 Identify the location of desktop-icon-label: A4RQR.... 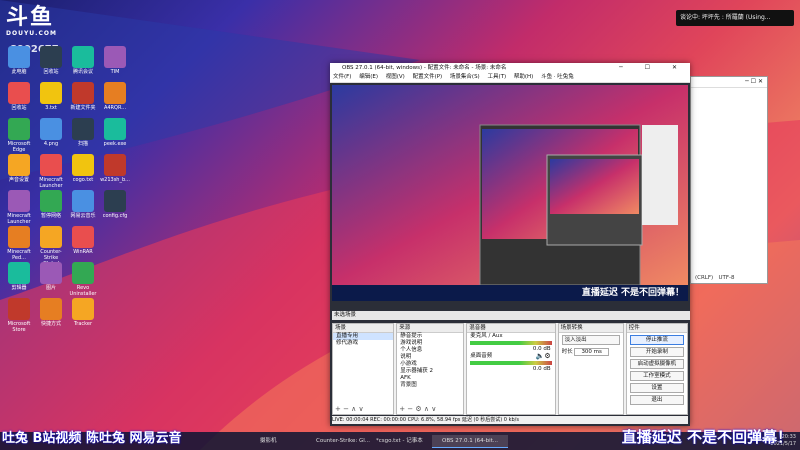
(115, 108).